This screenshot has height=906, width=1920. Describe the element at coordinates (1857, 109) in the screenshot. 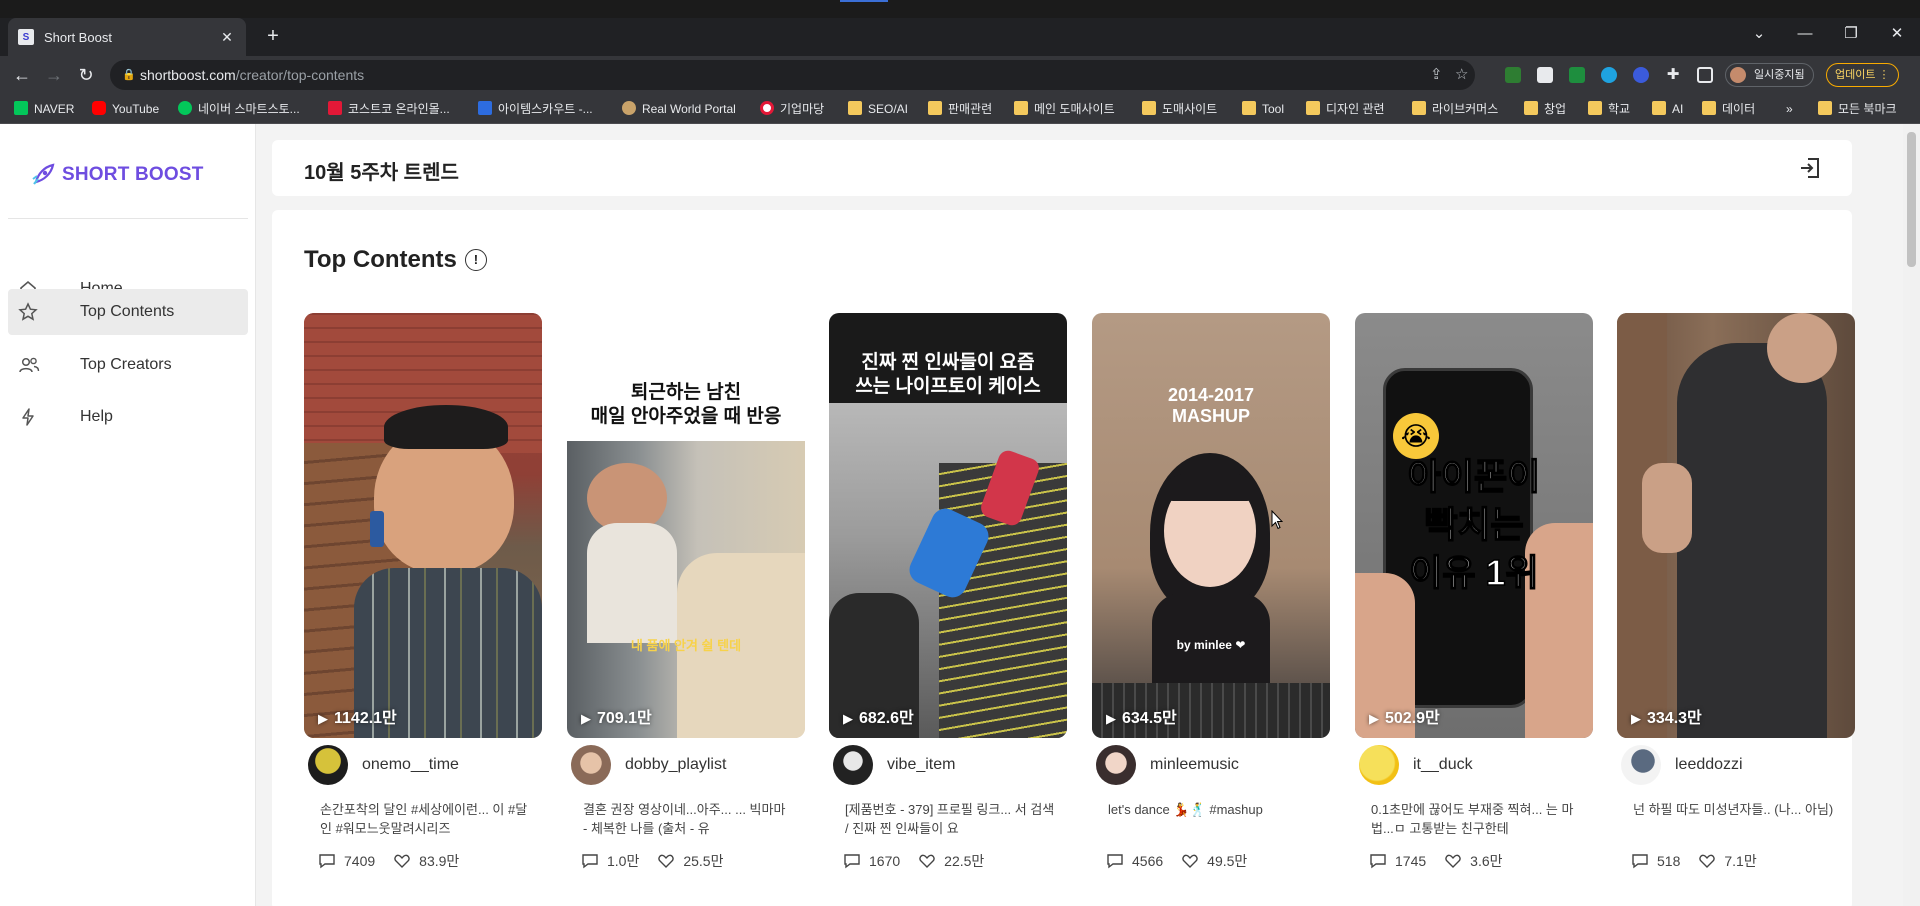

I see `all-bookmarks: 모든 북마크` at that location.